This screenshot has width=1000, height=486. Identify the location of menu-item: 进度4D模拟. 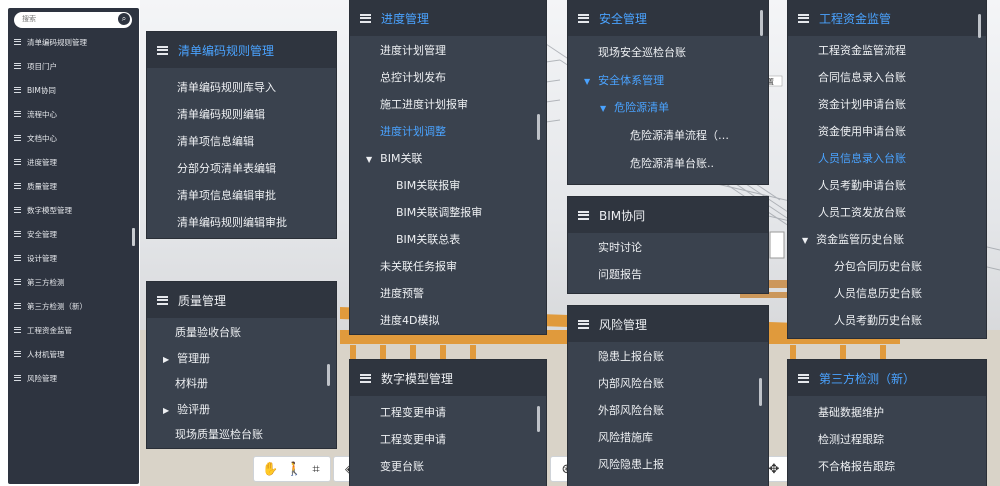
(409, 320).